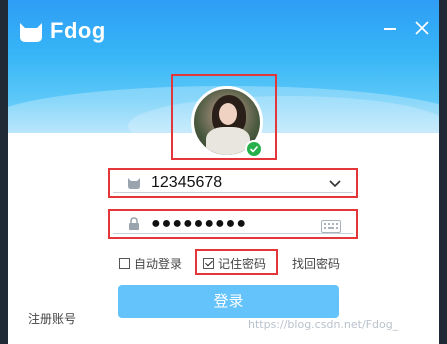 Image resolution: width=447 pixels, height=344 pixels. Describe the element at coordinates (134, 223) in the screenshot. I see `lock-icon` at that location.